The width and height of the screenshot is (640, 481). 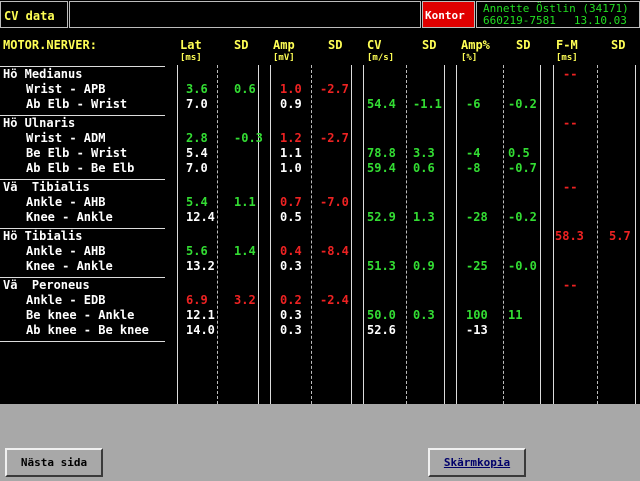 I want to click on value-cv-sd: 1.3, so click(x=424, y=217).